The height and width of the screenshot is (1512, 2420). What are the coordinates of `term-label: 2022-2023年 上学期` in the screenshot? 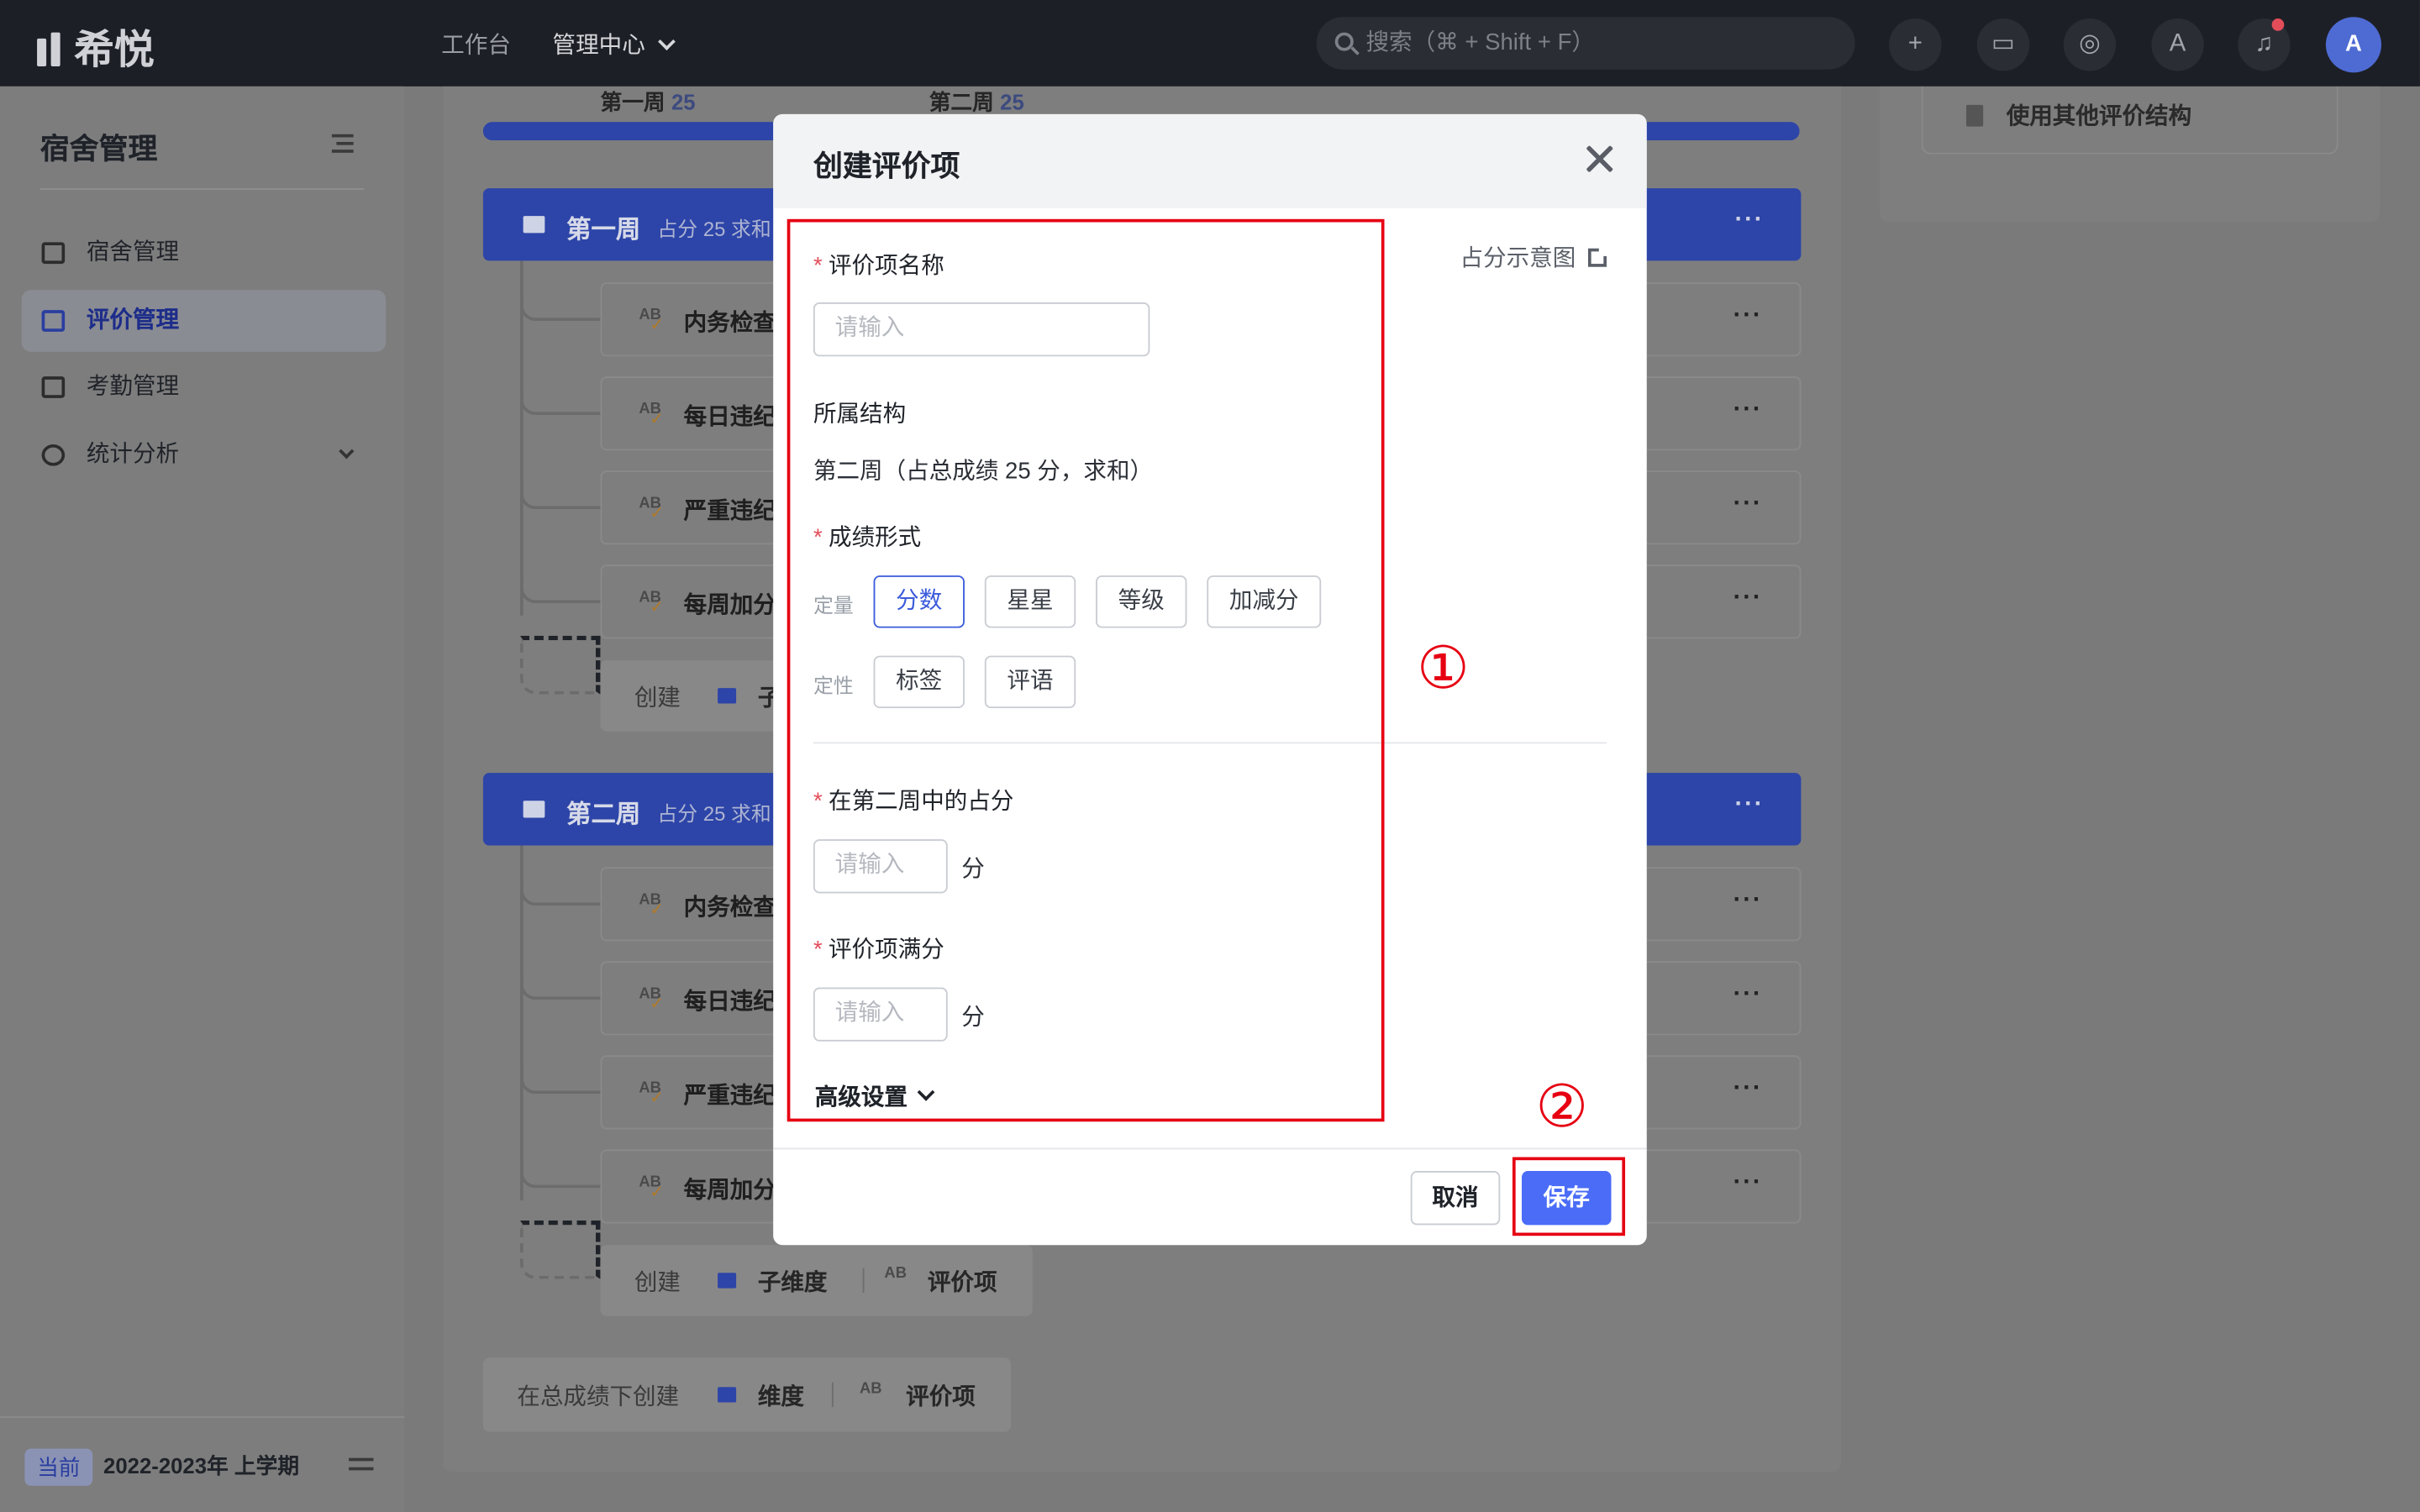 It's located at (202, 1465).